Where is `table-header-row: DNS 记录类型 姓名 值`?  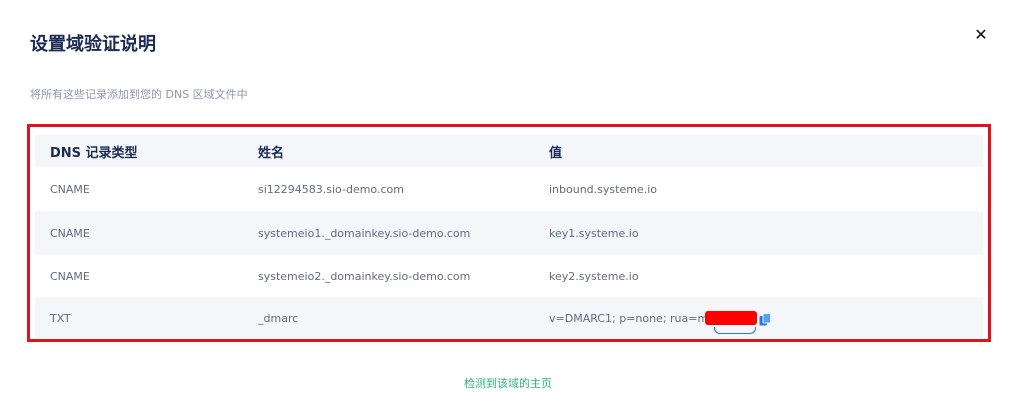
table-header-row: DNS 记录类型 姓名 值 is located at coordinates (509, 151).